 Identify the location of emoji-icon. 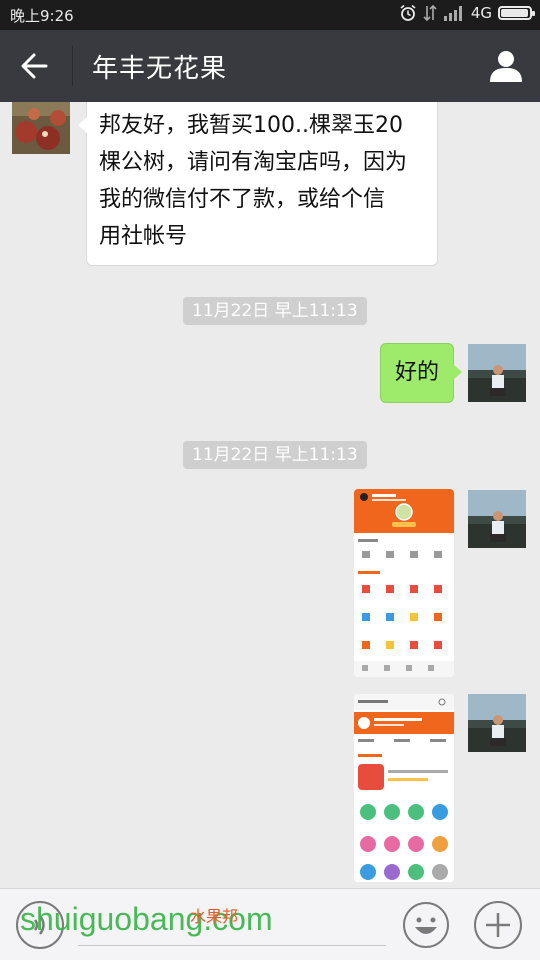
(426, 925).